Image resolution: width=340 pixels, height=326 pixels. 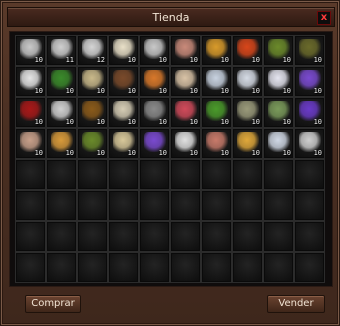 What do you see at coordinates (69, 60) in the screenshot?
I see `item-quantity: 11` at bounding box center [69, 60].